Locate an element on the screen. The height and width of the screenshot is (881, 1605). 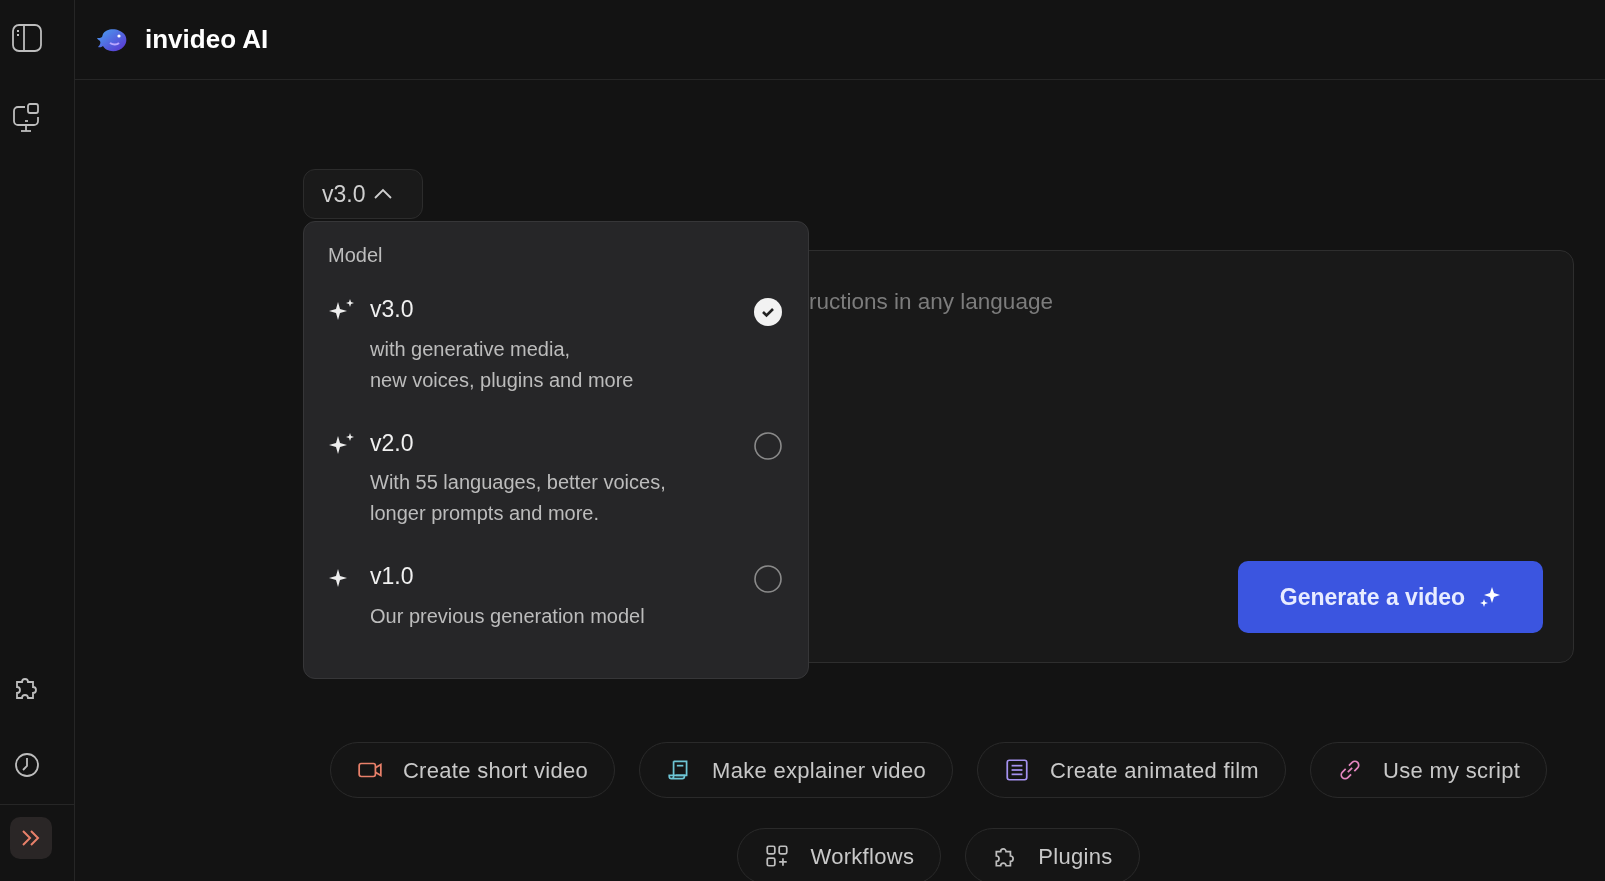
option-name: v3.0 is located at coordinates (392, 310).